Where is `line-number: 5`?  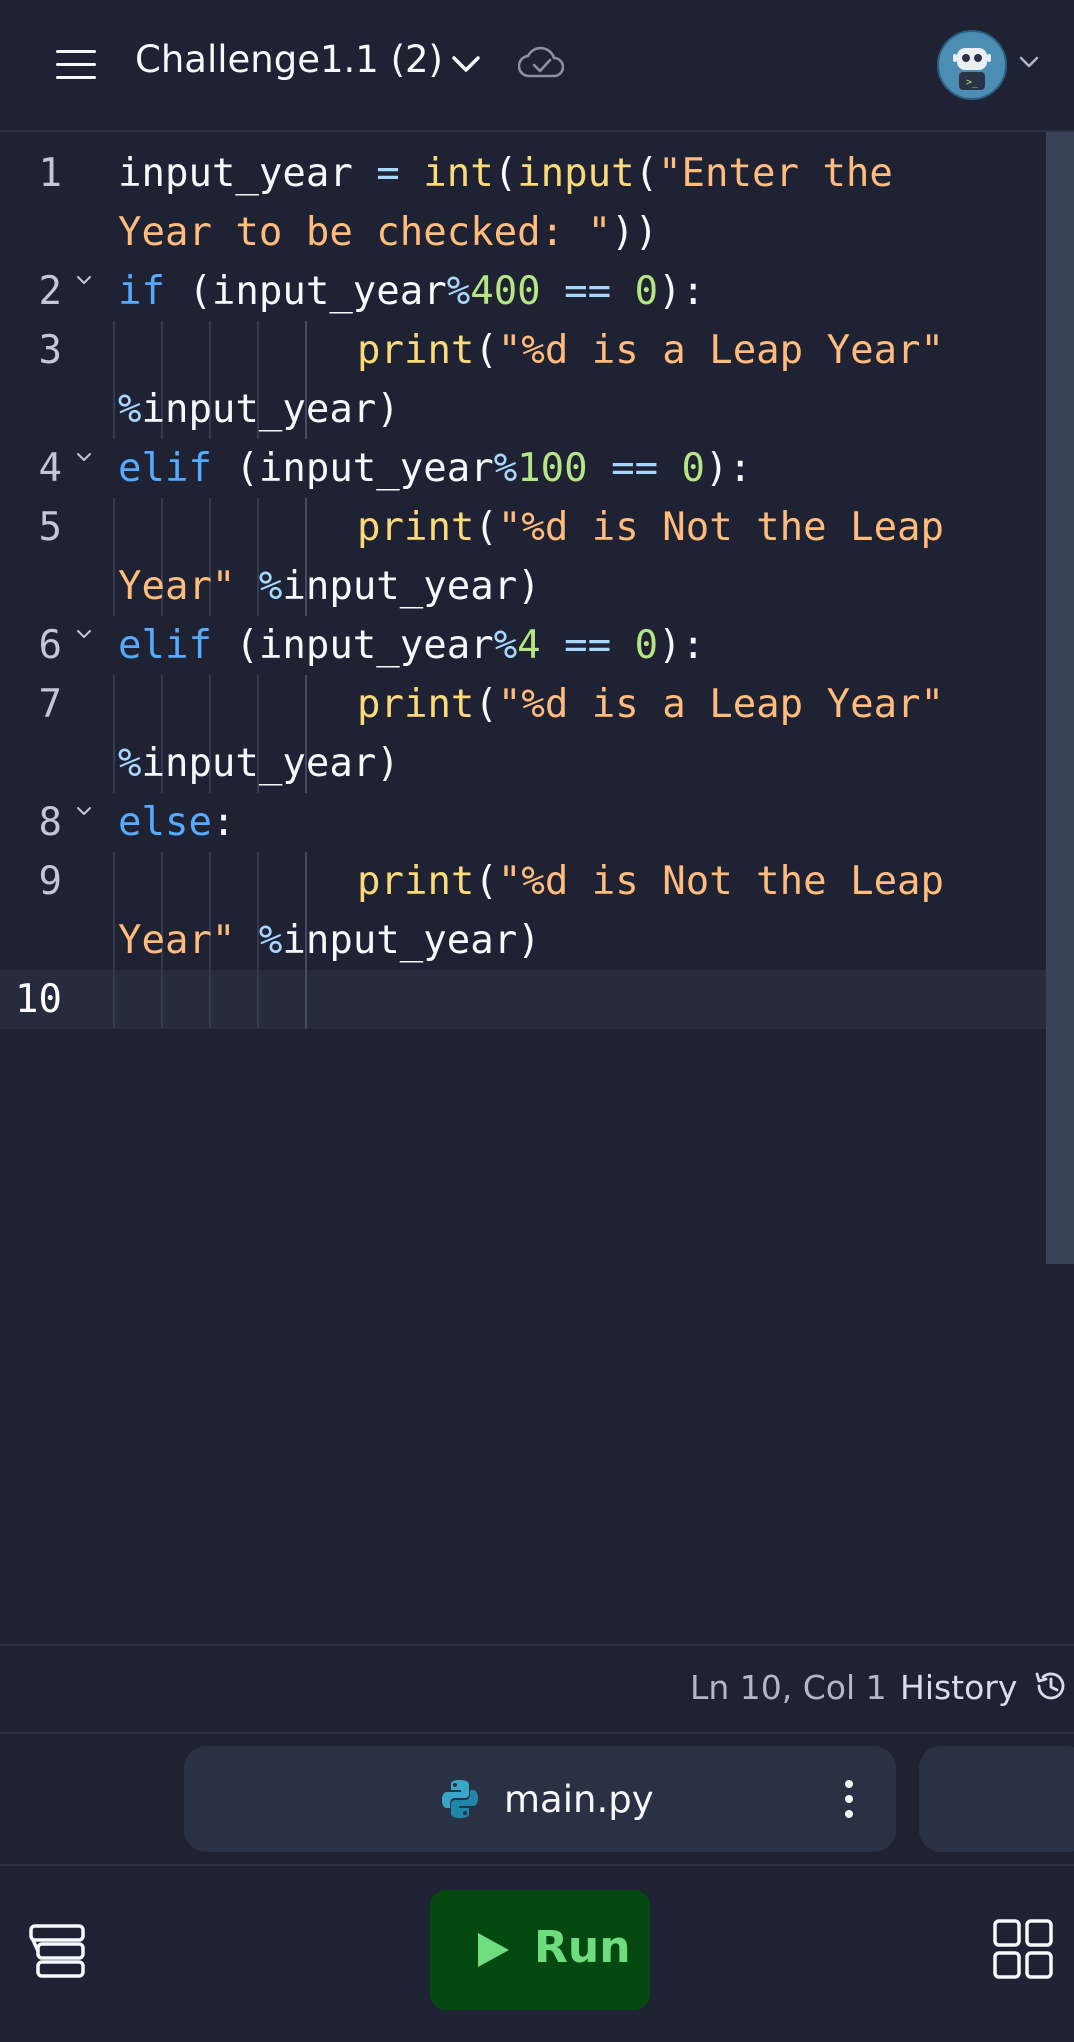
line-number: 5 is located at coordinates (50, 527).